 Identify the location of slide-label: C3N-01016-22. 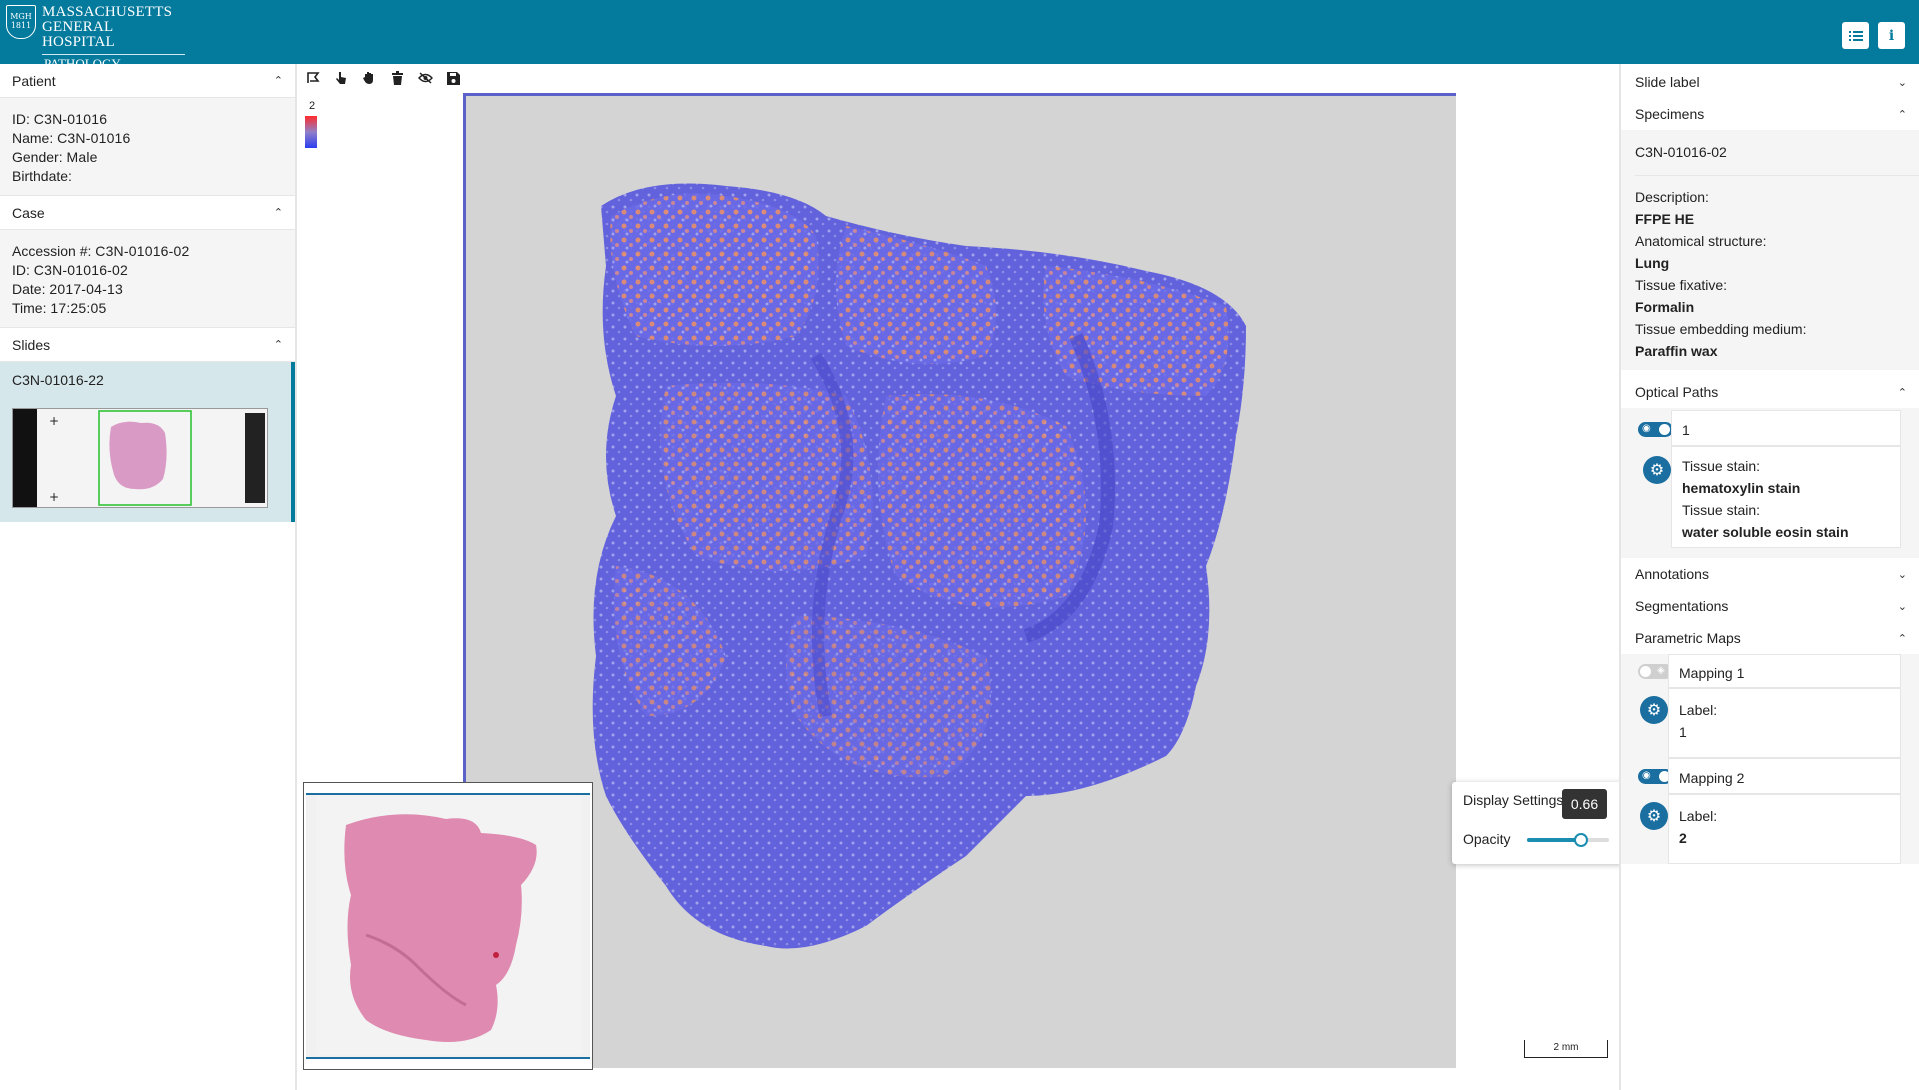
(58, 380).